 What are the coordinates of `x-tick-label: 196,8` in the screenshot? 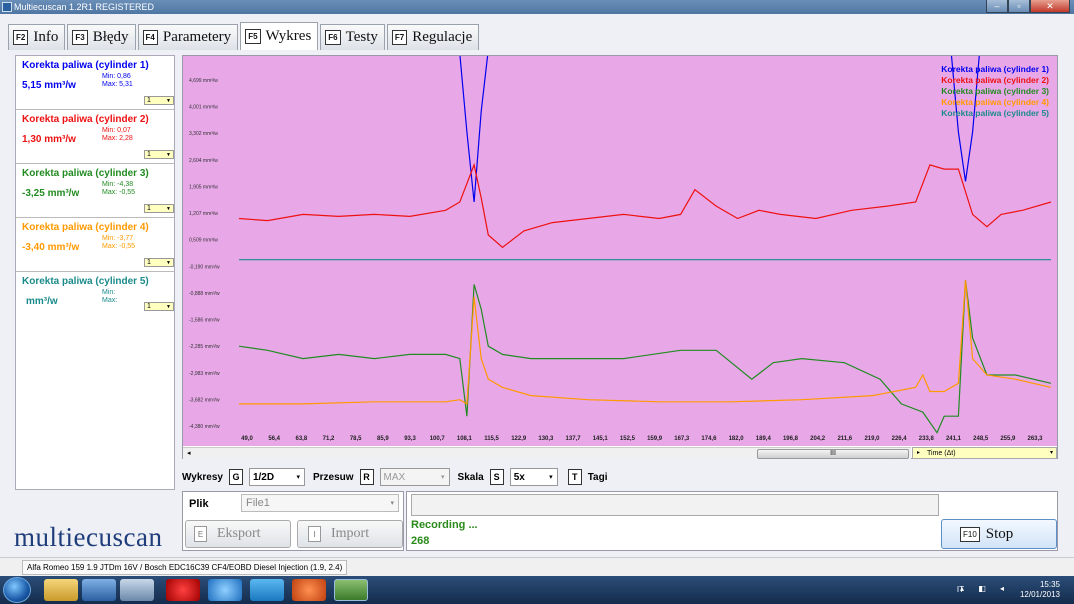 It's located at (791, 439).